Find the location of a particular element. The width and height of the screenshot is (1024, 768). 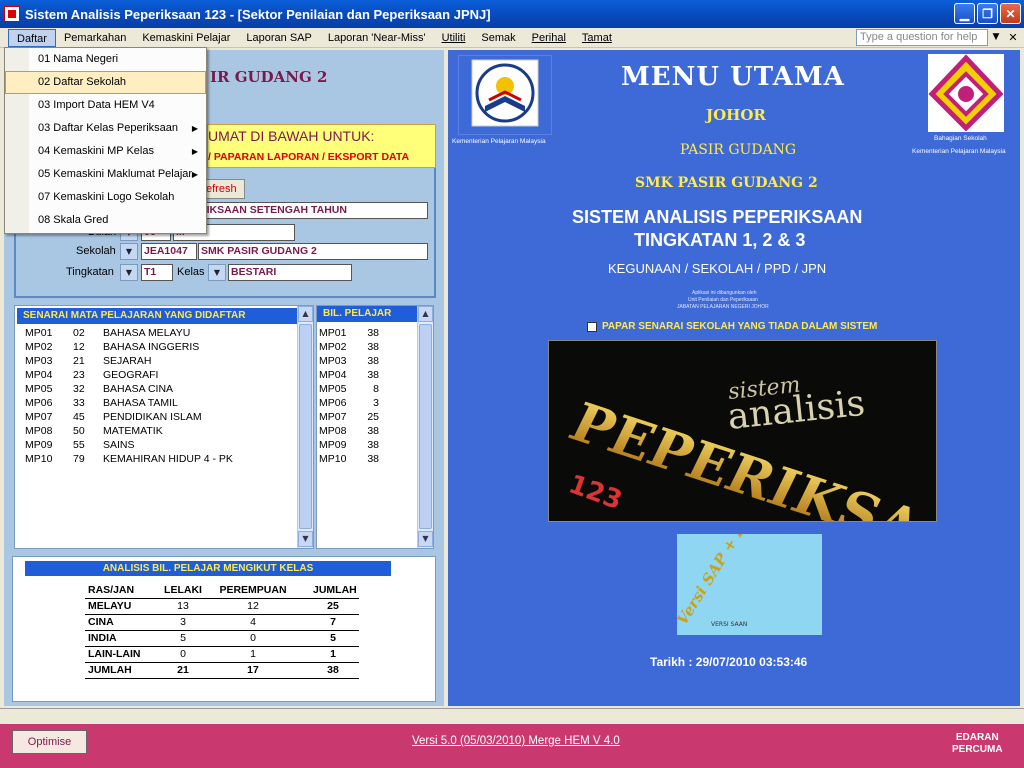

school-title: IR GUDANG 2 is located at coordinates (269, 77).